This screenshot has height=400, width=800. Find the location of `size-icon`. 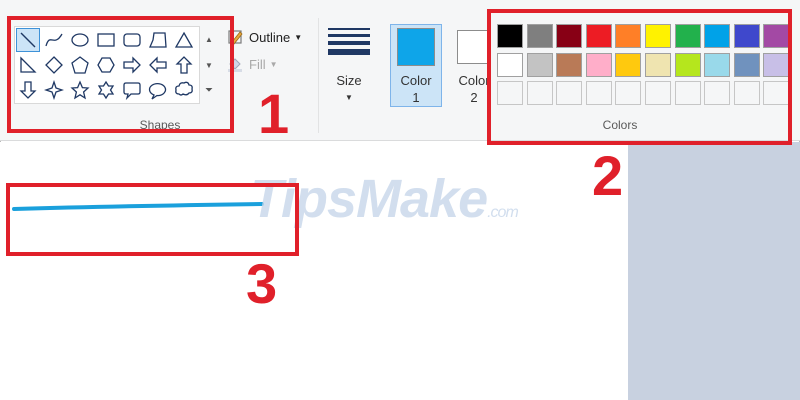

size-icon is located at coordinates (349, 43).